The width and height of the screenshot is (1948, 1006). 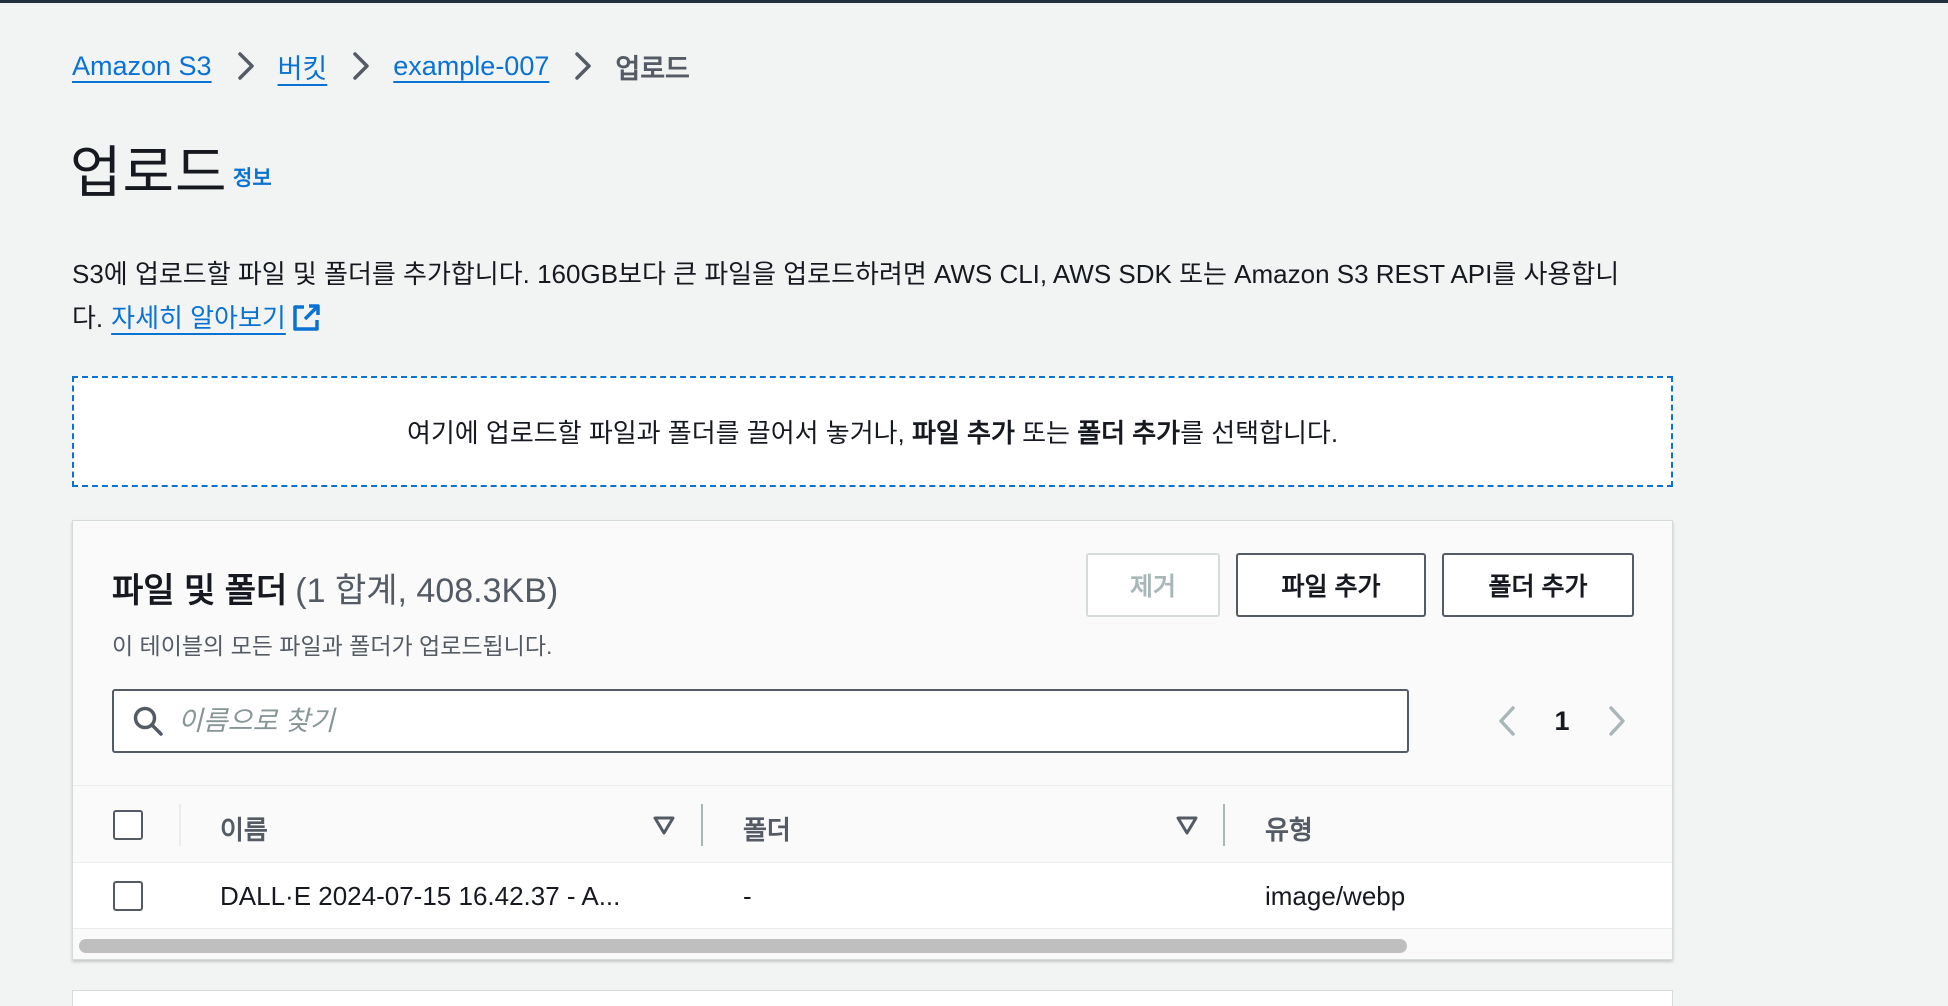 What do you see at coordinates (180, 825) in the screenshot?
I see `column-divider` at bounding box center [180, 825].